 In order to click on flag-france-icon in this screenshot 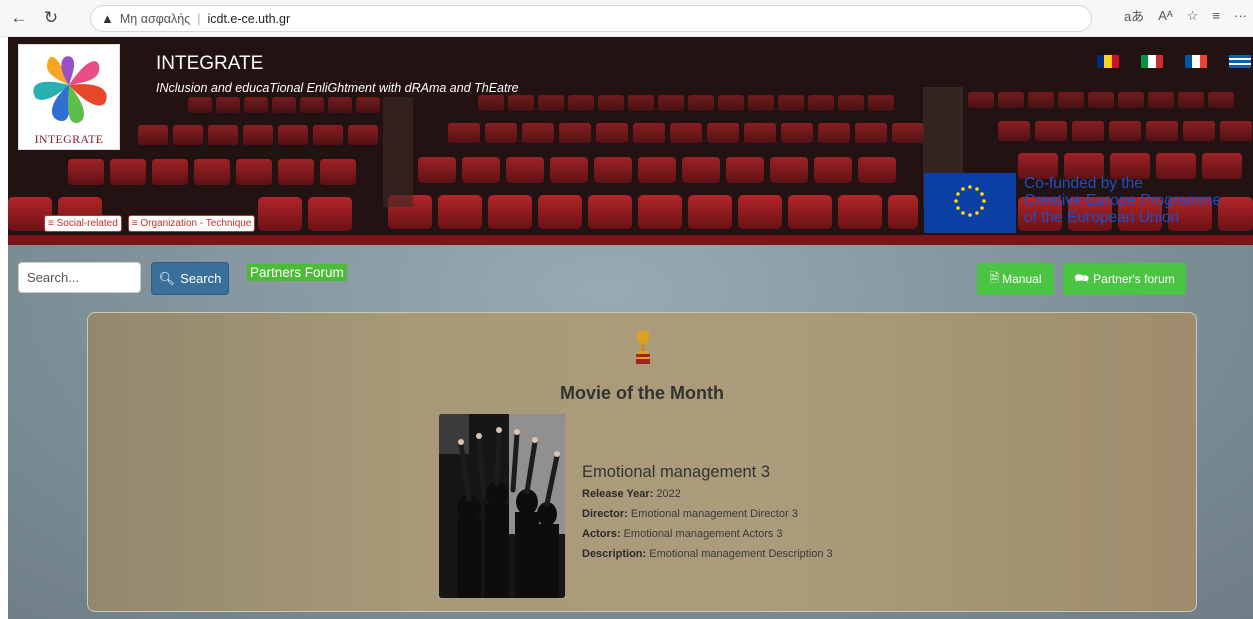, I will do `click(1196, 61)`.